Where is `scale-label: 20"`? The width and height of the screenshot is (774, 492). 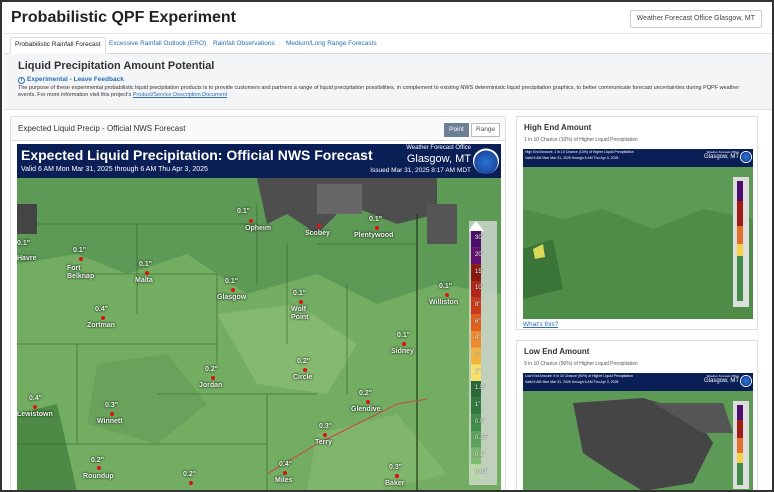 scale-label: 20" is located at coordinates (479, 255).